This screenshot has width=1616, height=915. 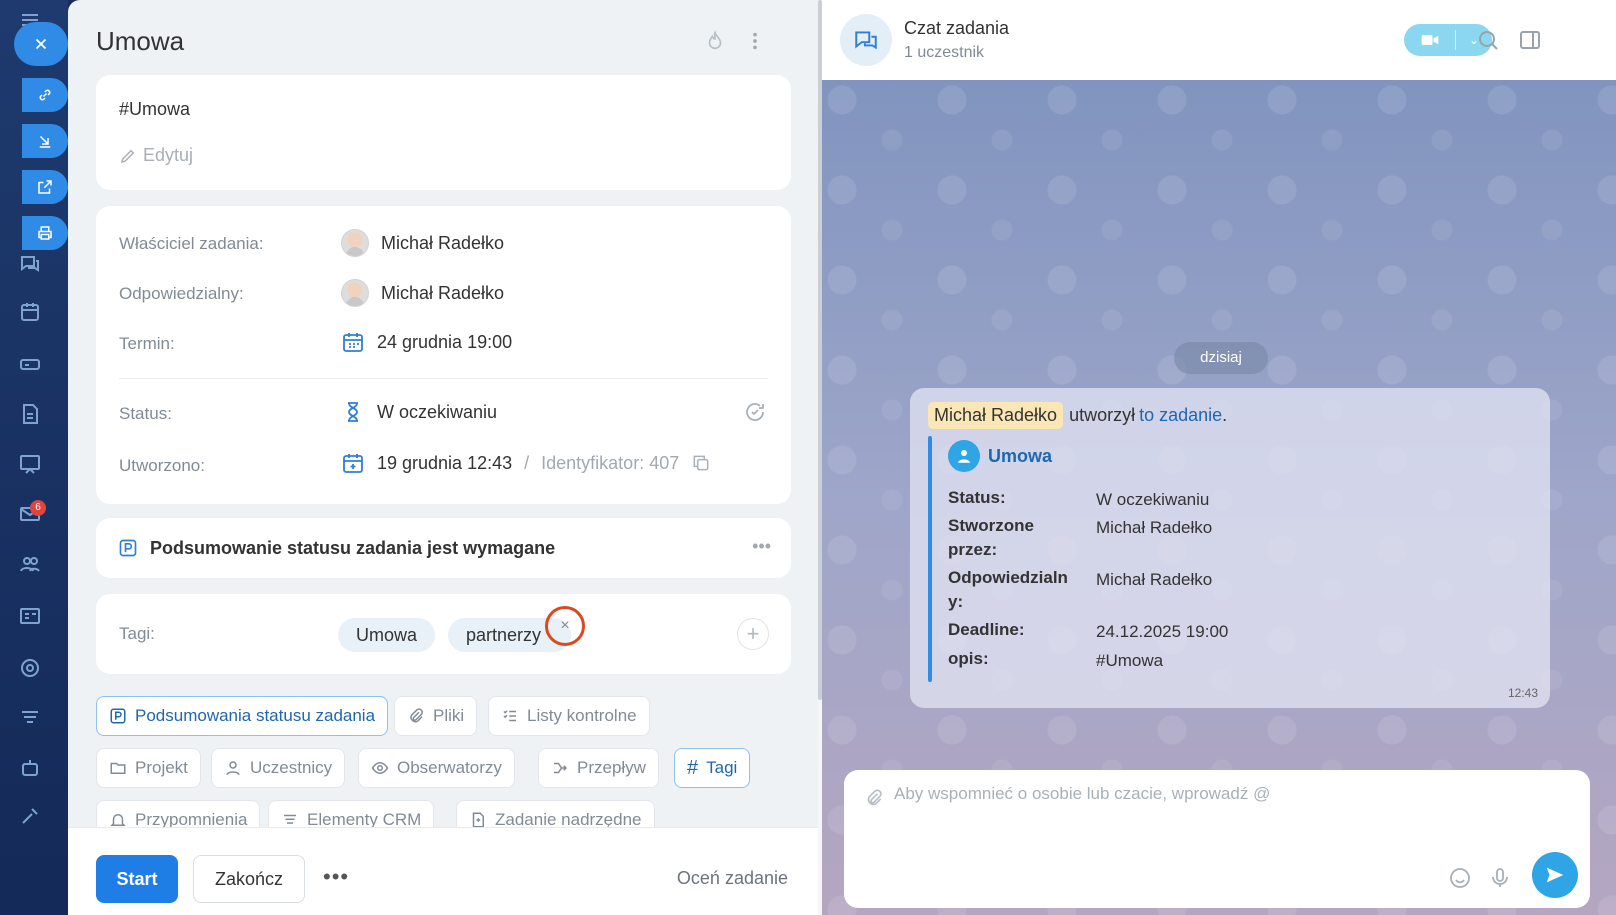 I want to click on kv-key: Status:, so click(x=977, y=497).